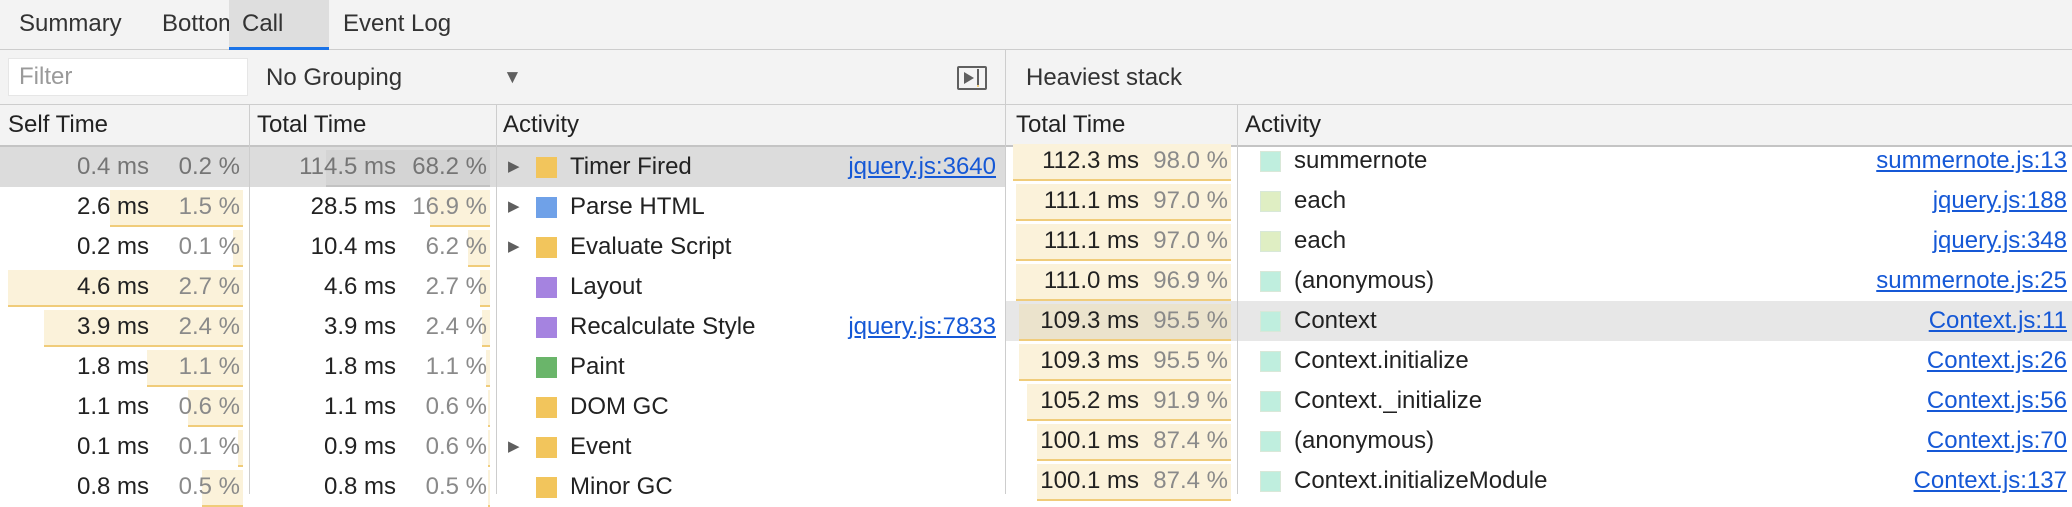  What do you see at coordinates (972, 78) in the screenshot?
I see `show-sidebar-icon` at bounding box center [972, 78].